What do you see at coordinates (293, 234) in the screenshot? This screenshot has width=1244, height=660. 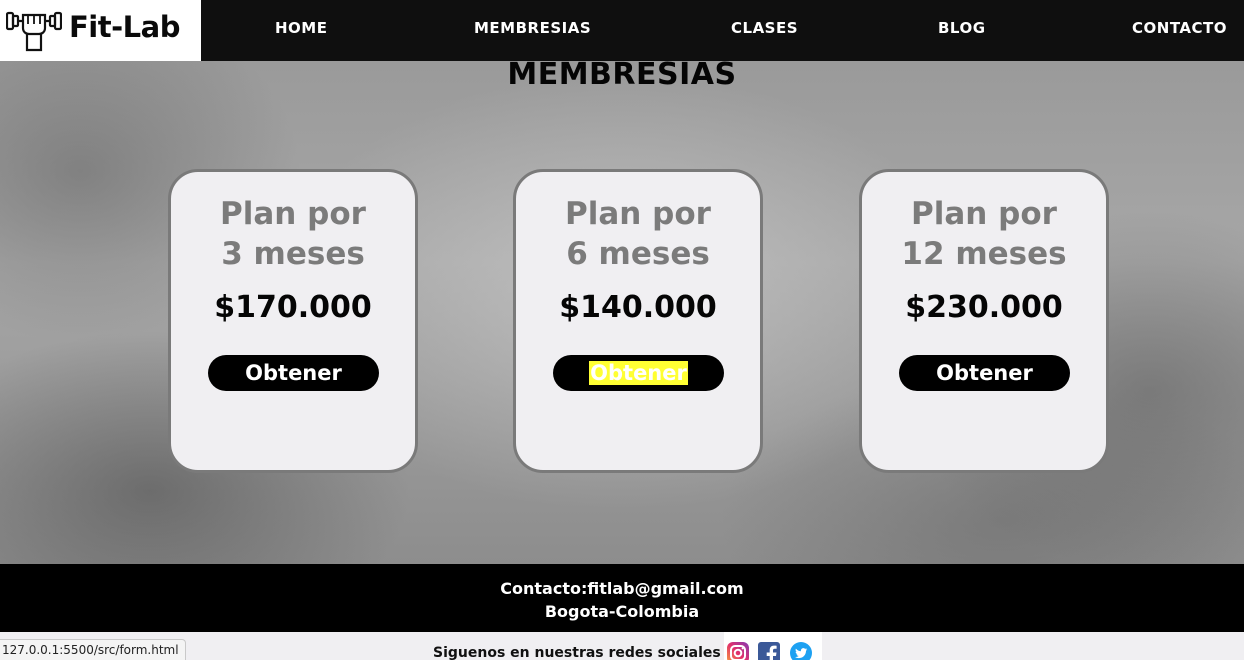 I see `plan-name: Plan por 3 meses` at bounding box center [293, 234].